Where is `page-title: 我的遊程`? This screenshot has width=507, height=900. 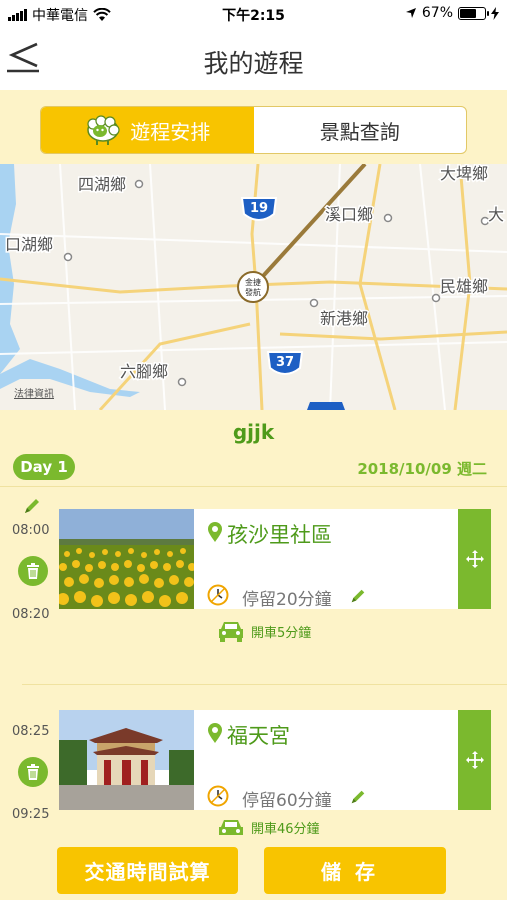 page-title: 我的遊程 is located at coordinates (253, 63).